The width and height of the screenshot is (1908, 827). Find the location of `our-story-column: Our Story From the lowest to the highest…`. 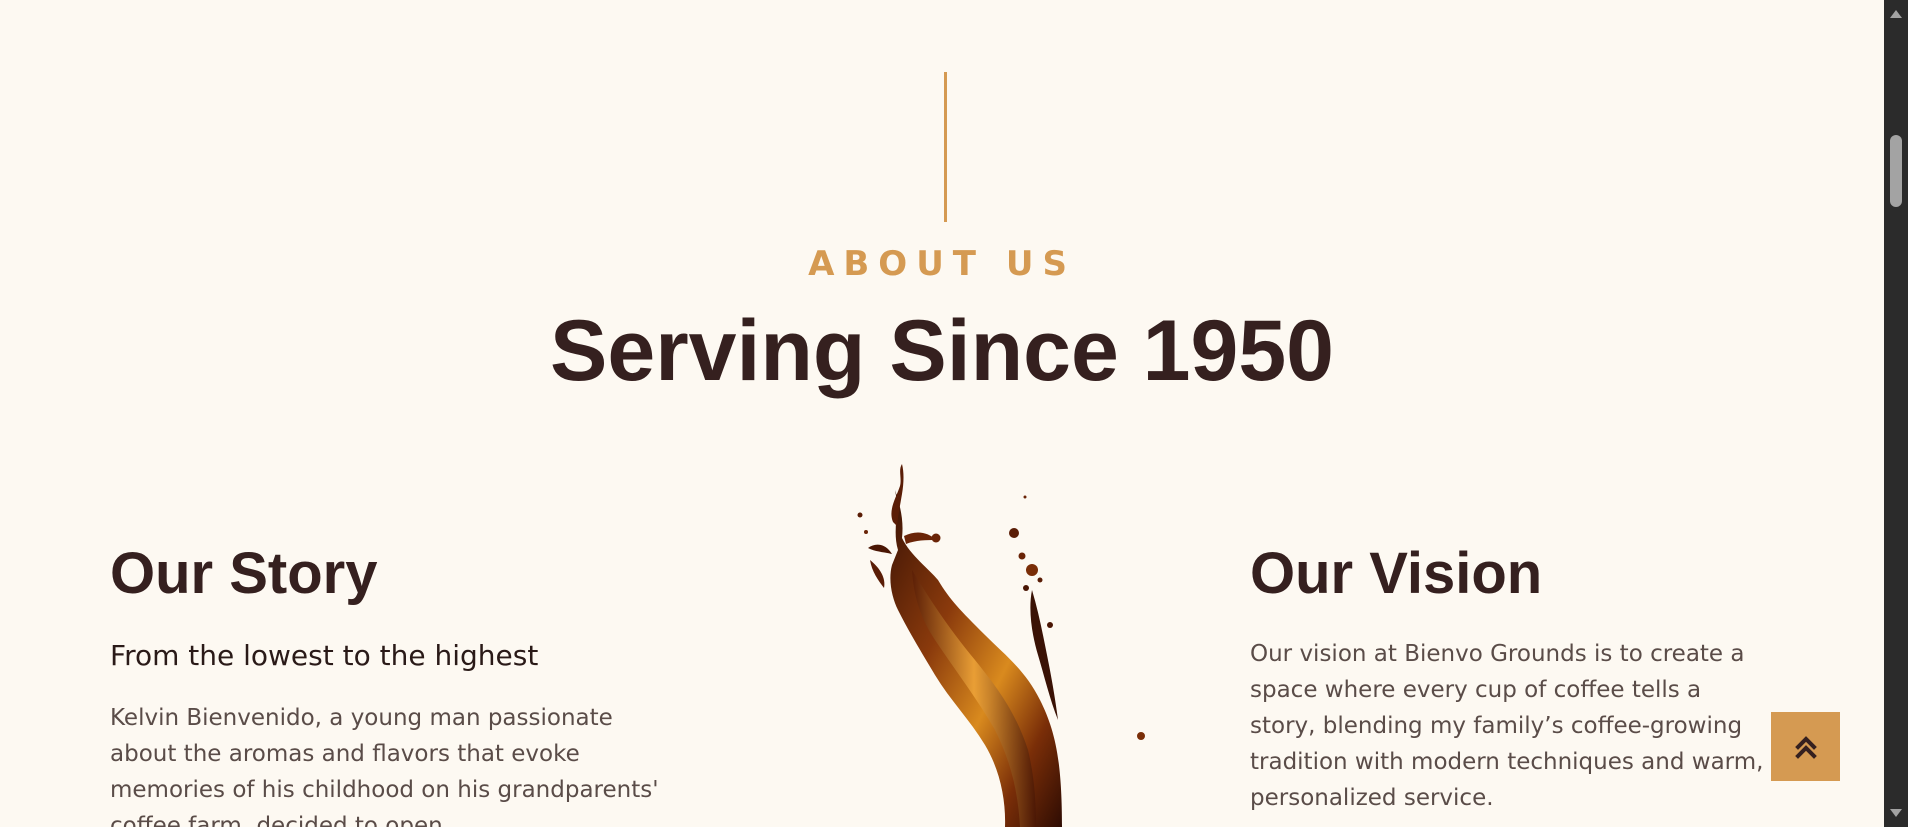

our-story-column: Our Story From the lowest to the highest… is located at coordinates (390, 682).